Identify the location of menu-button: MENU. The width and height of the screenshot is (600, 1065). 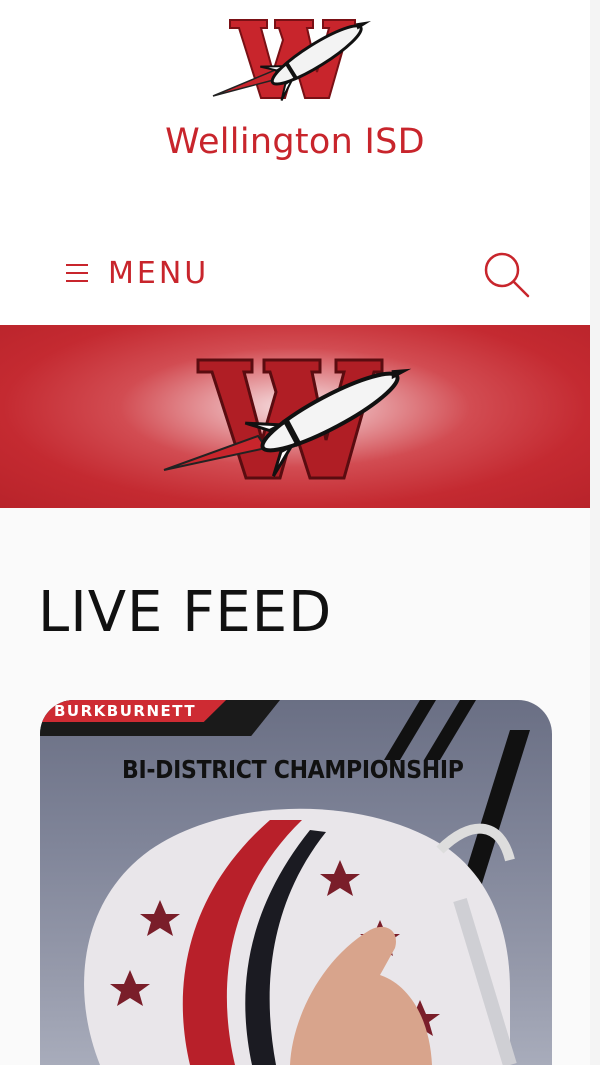
(137, 273).